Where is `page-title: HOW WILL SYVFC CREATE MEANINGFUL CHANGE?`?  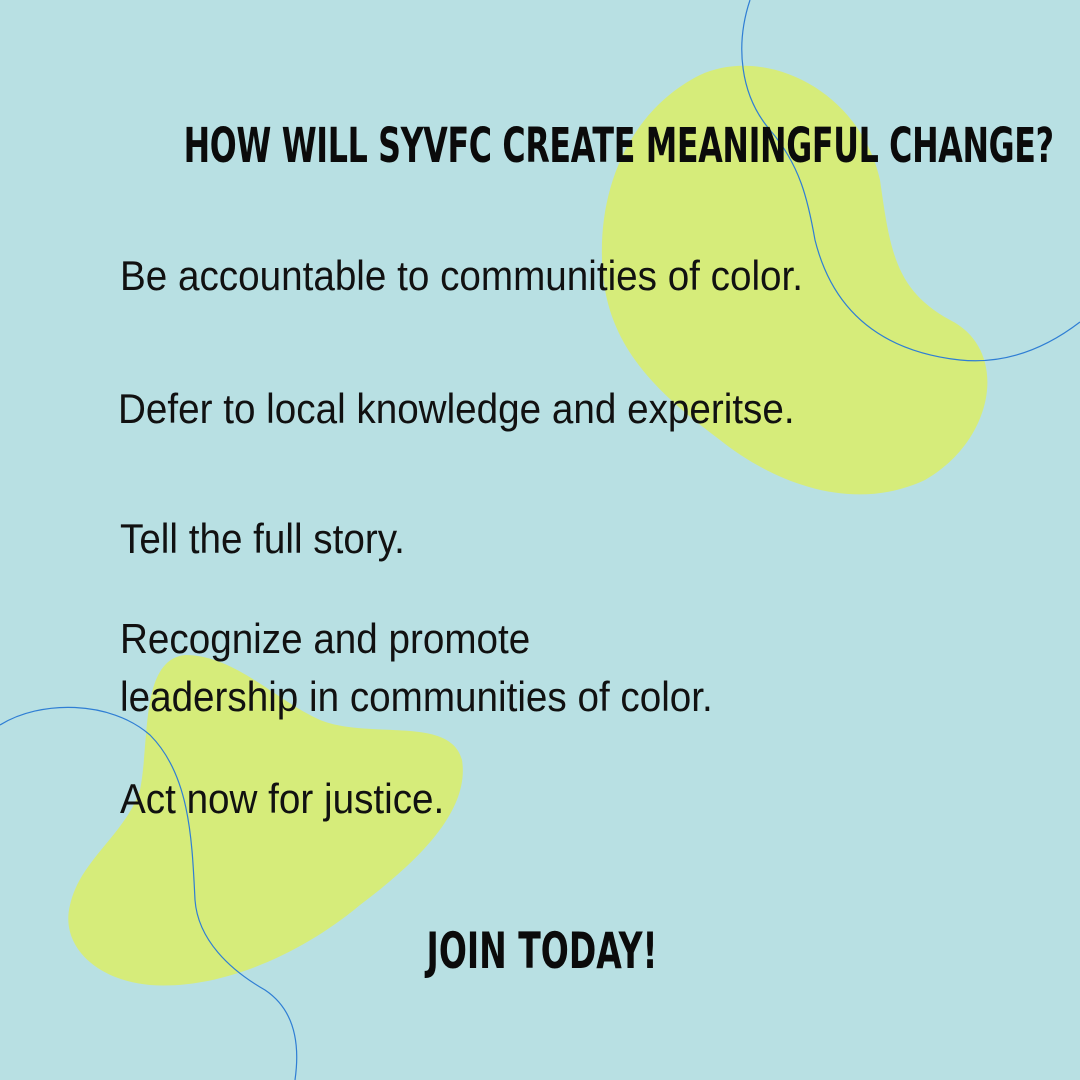
page-title: HOW WILL SYVFC CREATE MEANINGFUL CHANGE? is located at coordinates (618, 146).